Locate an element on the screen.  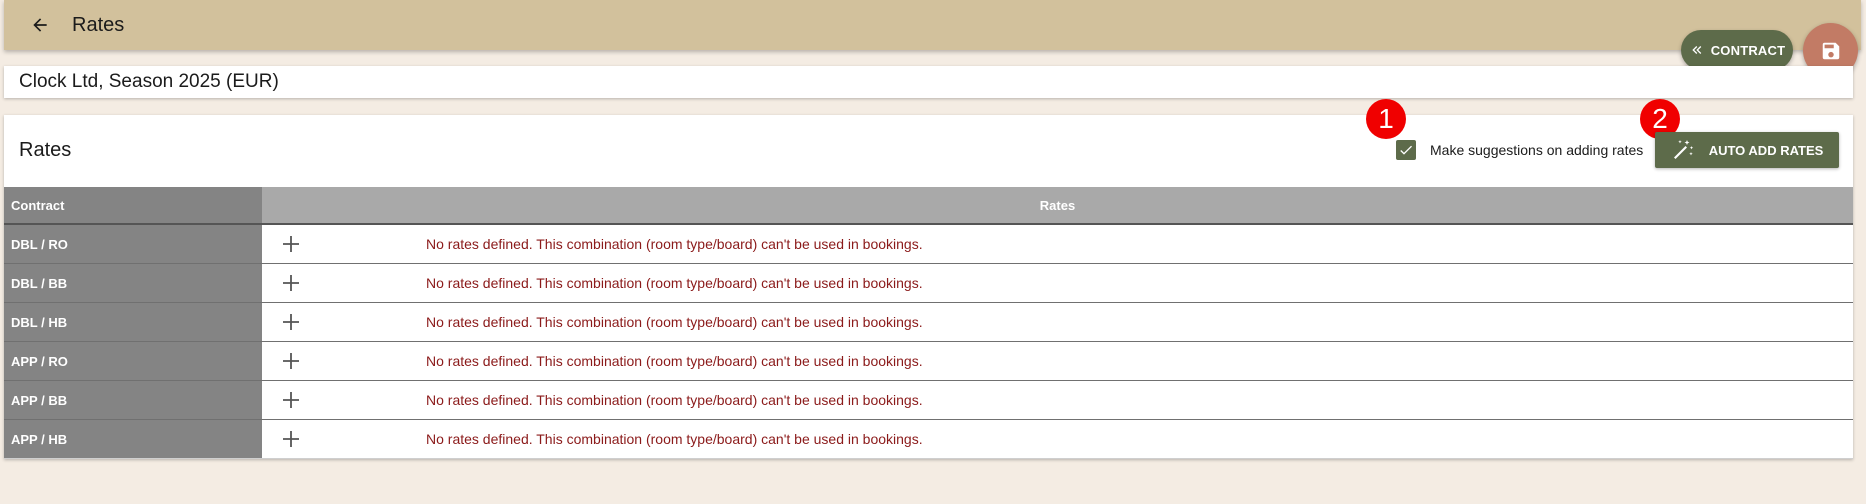
auto-add-rates-label: AUTO ADD RATES is located at coordinates (1766, 150).